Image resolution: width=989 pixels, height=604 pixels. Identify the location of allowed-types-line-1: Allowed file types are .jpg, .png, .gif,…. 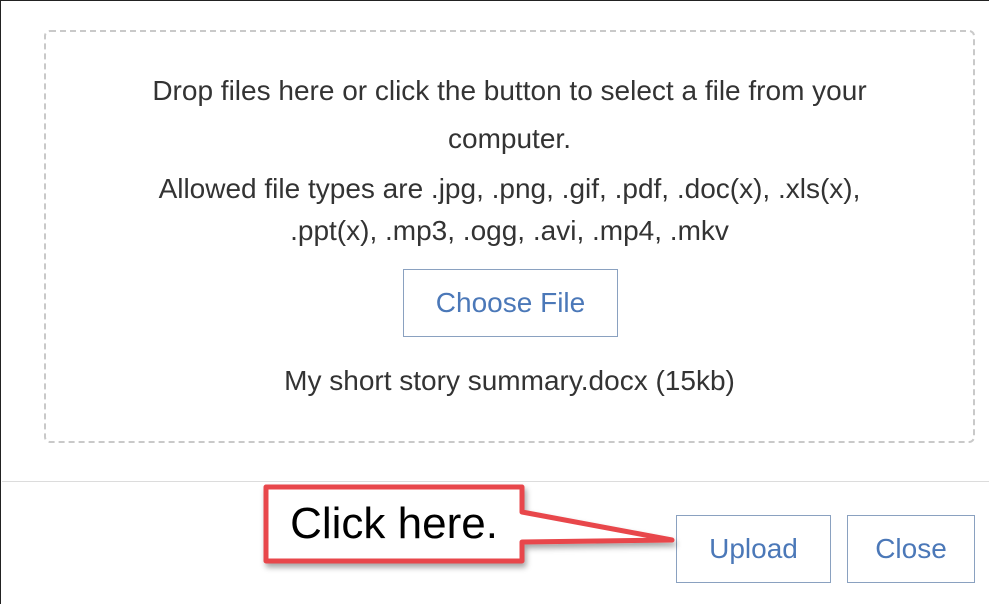
(509, 188).